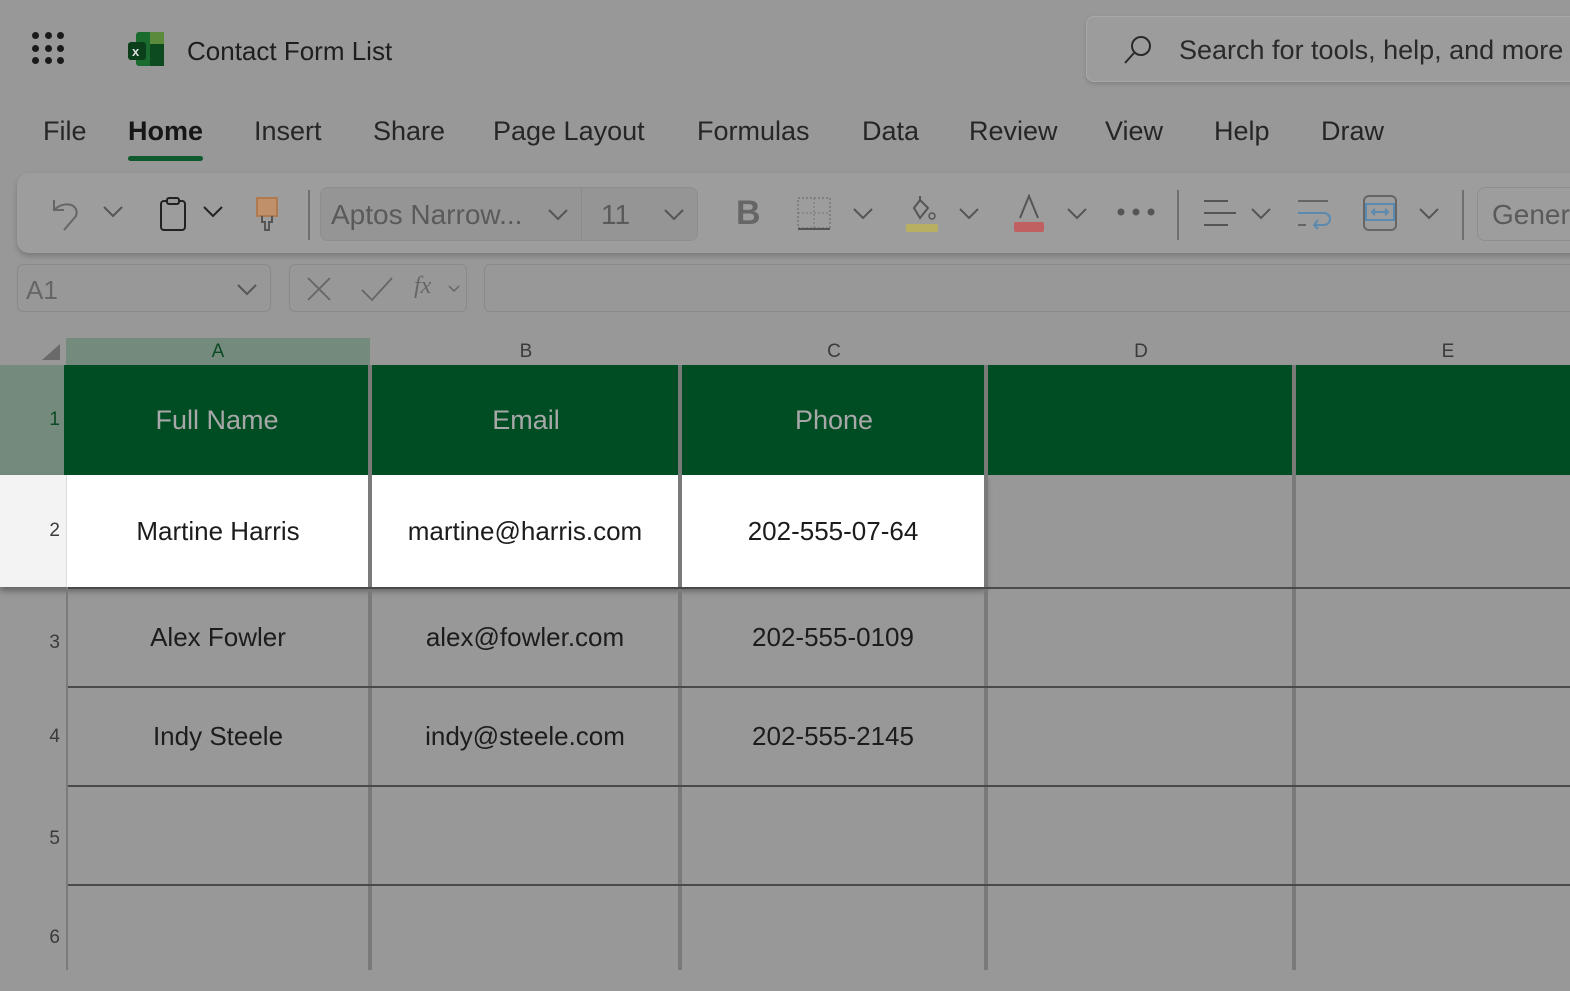 This screenshot has width=1570, height=991. What do you see at coordinates (422, 286) in the screenshot?
I see `insert-function-button: fx` at bounding box center [422, 286].